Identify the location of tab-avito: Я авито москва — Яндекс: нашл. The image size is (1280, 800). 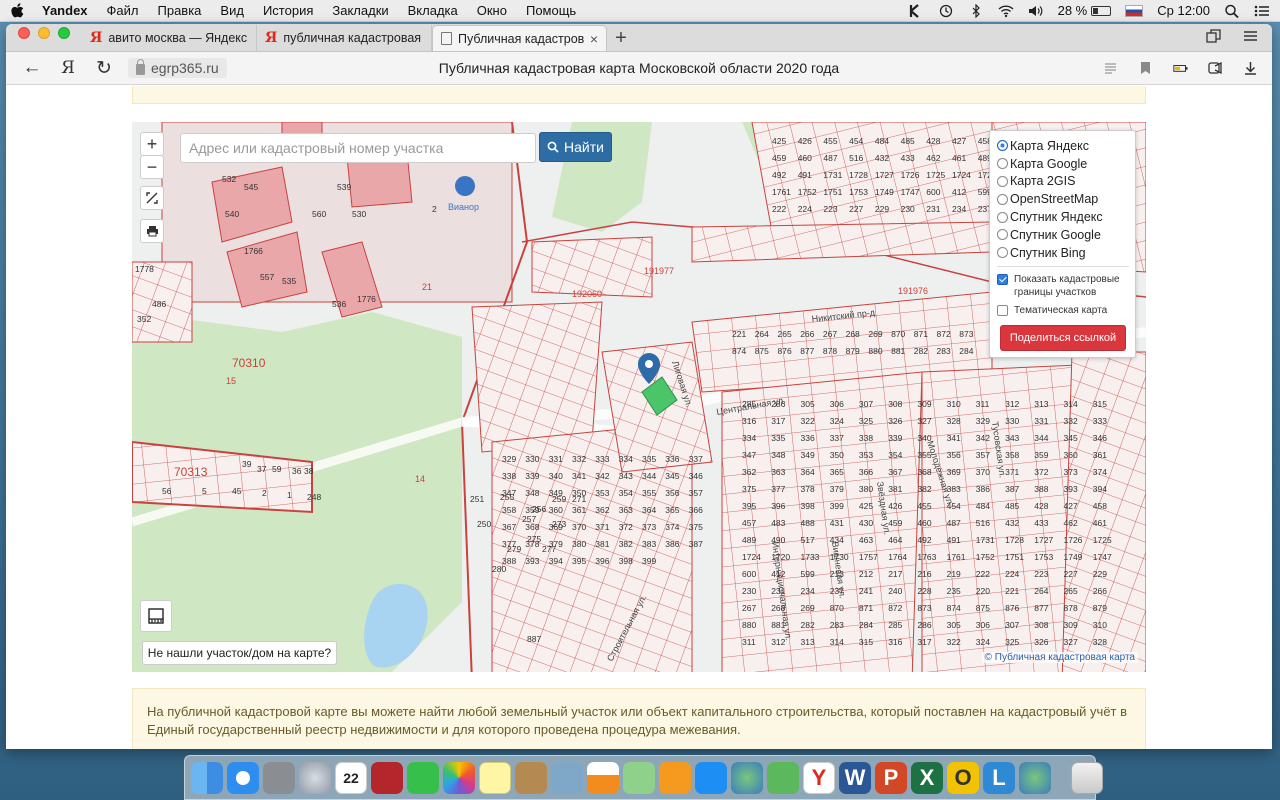
(169, 38).